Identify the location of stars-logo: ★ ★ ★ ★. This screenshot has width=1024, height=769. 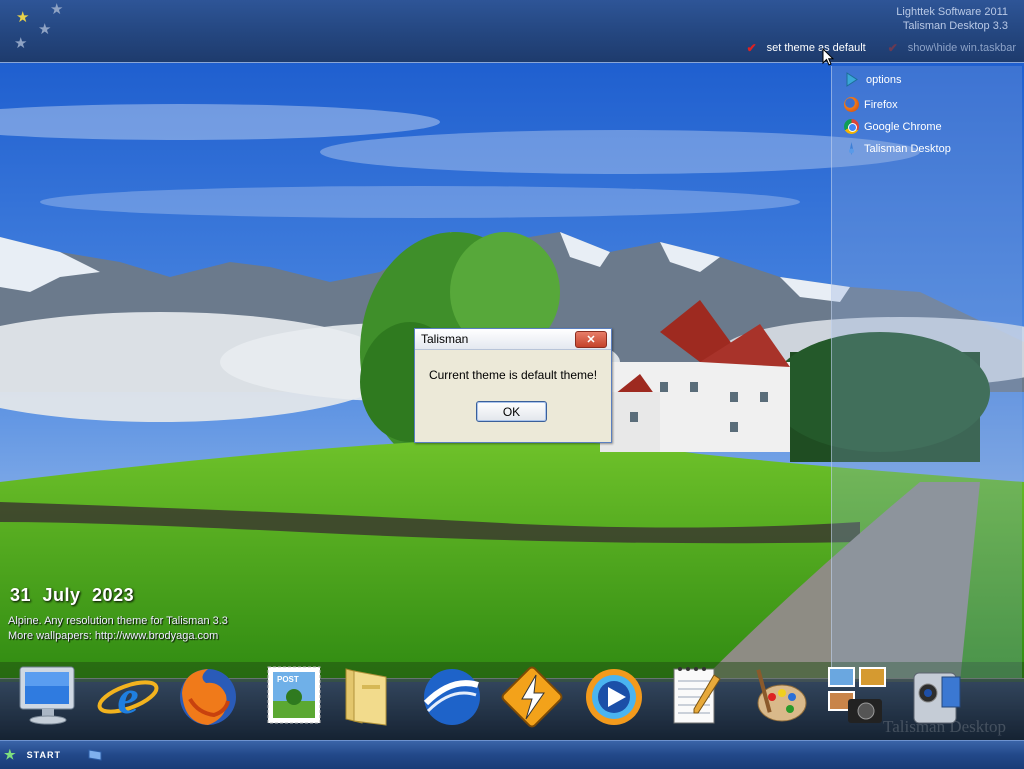
(44, 27).